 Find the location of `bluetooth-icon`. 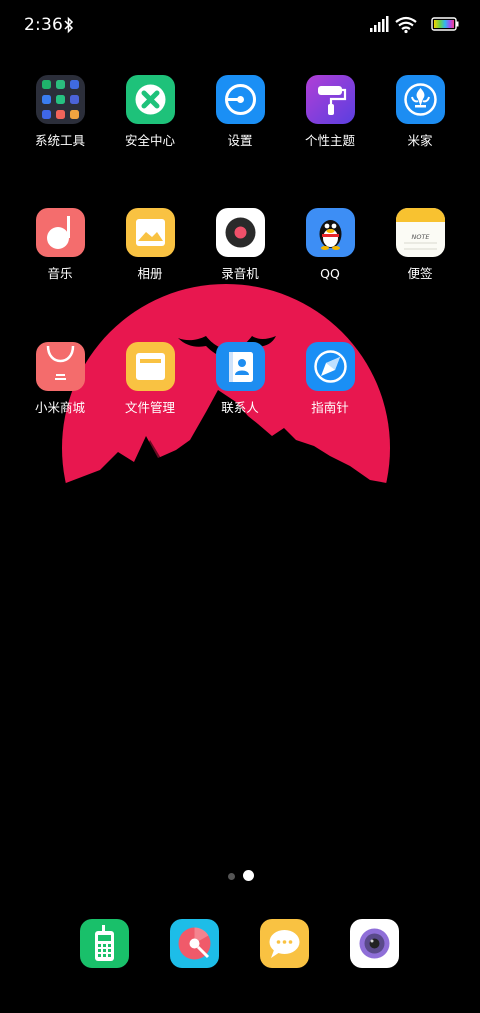

bluetooth-icon is located at coordinates (69, 25).